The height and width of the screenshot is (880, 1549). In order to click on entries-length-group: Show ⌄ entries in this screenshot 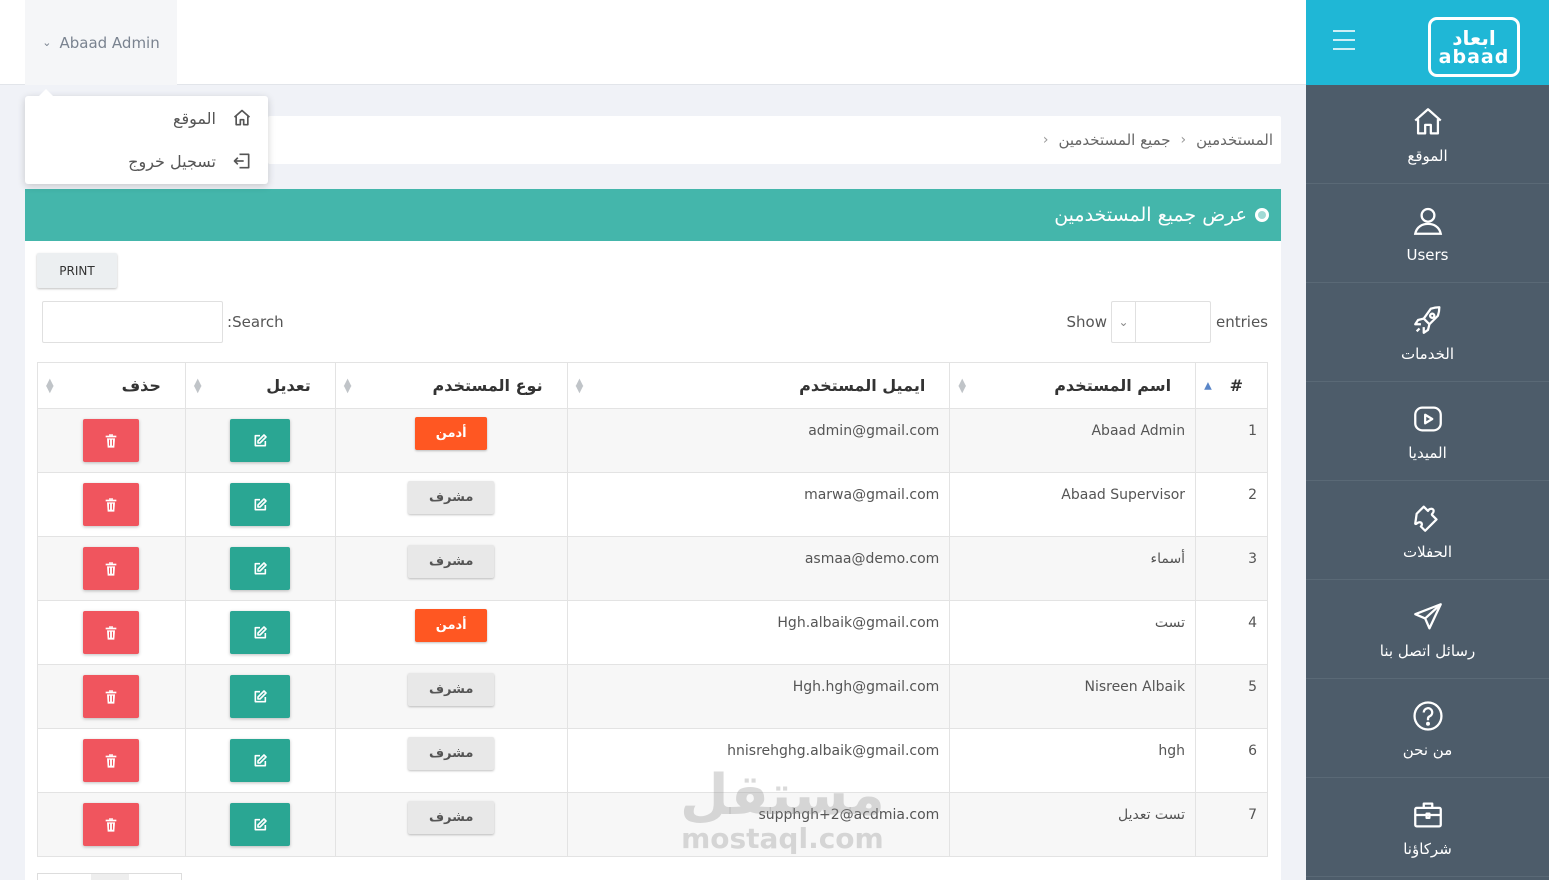, I will do `click(1167, 322)`.